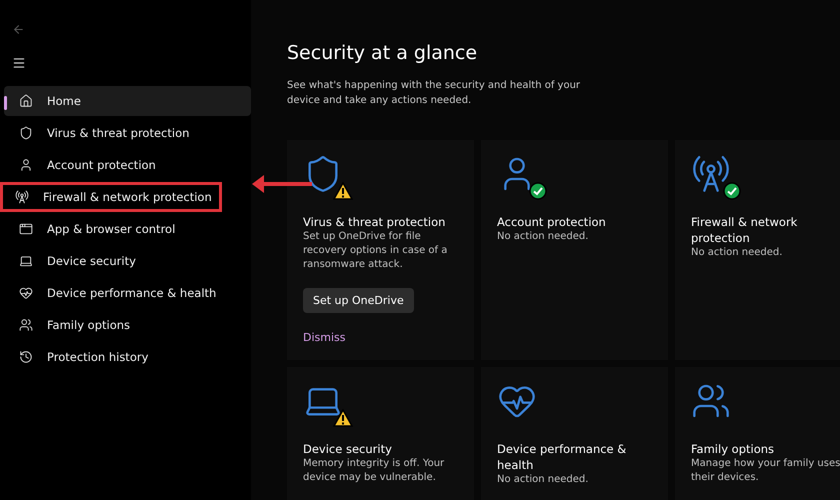 The image size is (840, 500). Describe the element at coordinates (375, 251) in the screenshot. I see `card-description: Set up OneDrive for file recovery options in case of a ransomware attack.` at that location.